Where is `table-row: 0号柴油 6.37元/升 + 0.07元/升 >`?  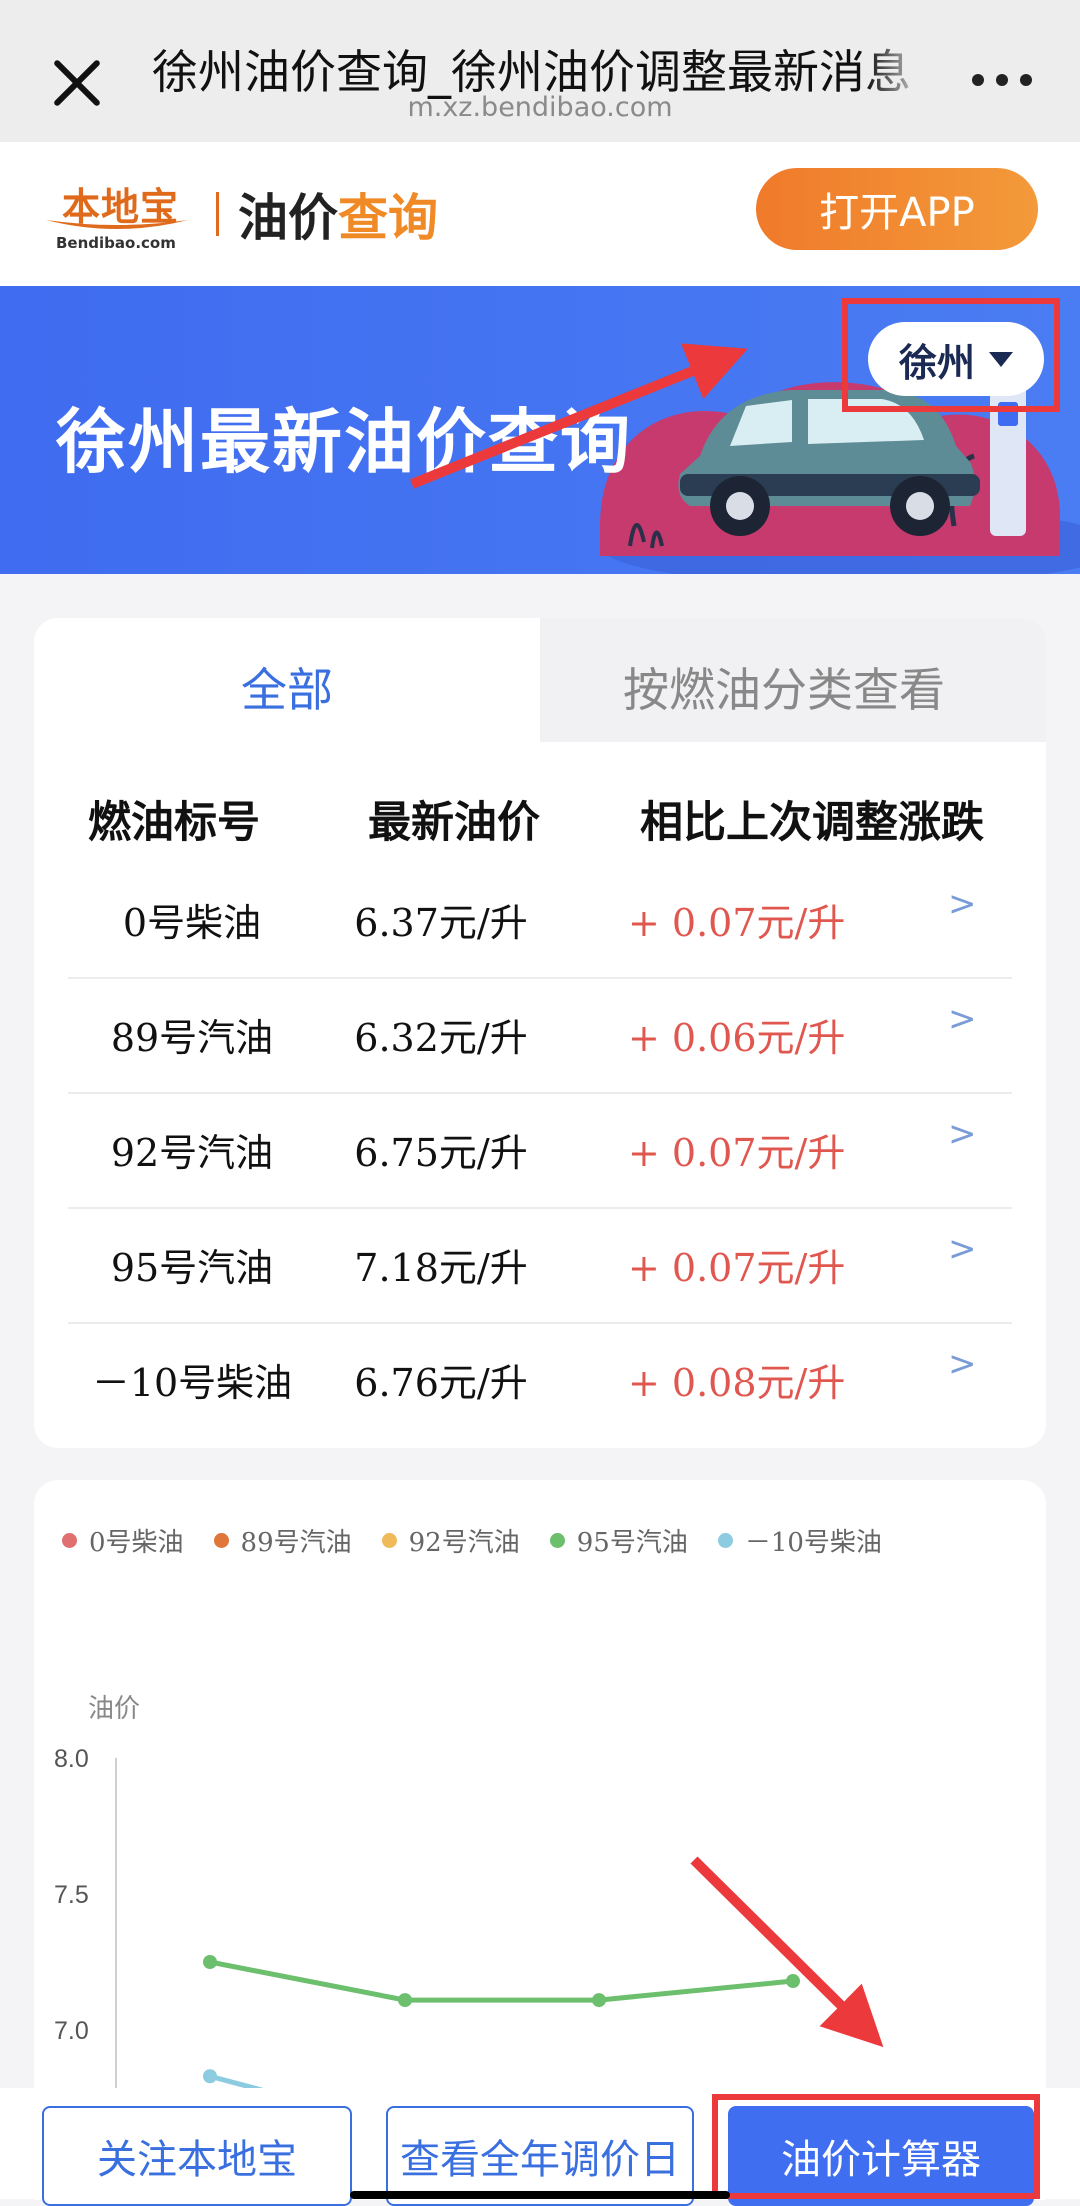 table-row: 0号柴油 6.37元/升 + 0.07元/升 > is located at coordinates (540, 921).